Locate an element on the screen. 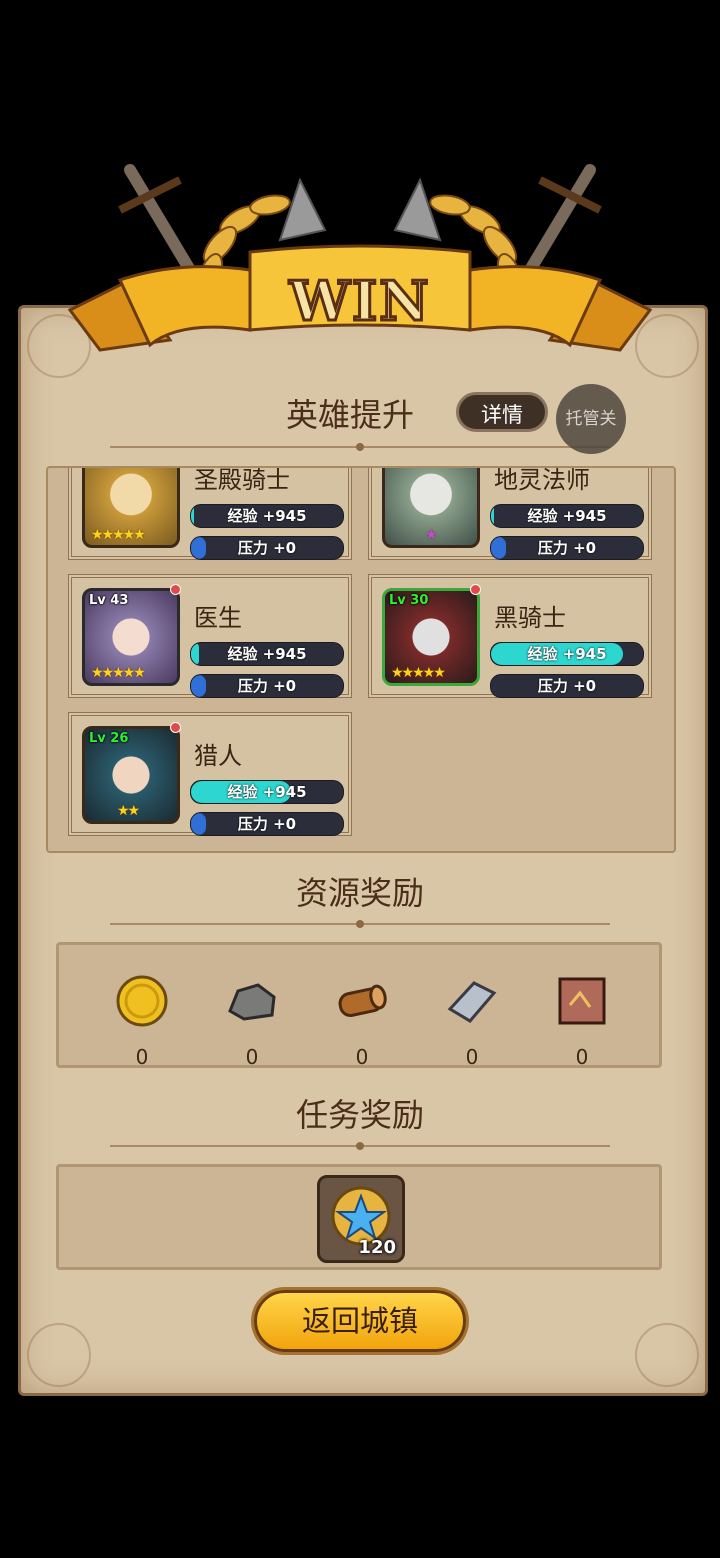 The image size is (720, 1558). spear-icon is located at coordinates (360, 209).